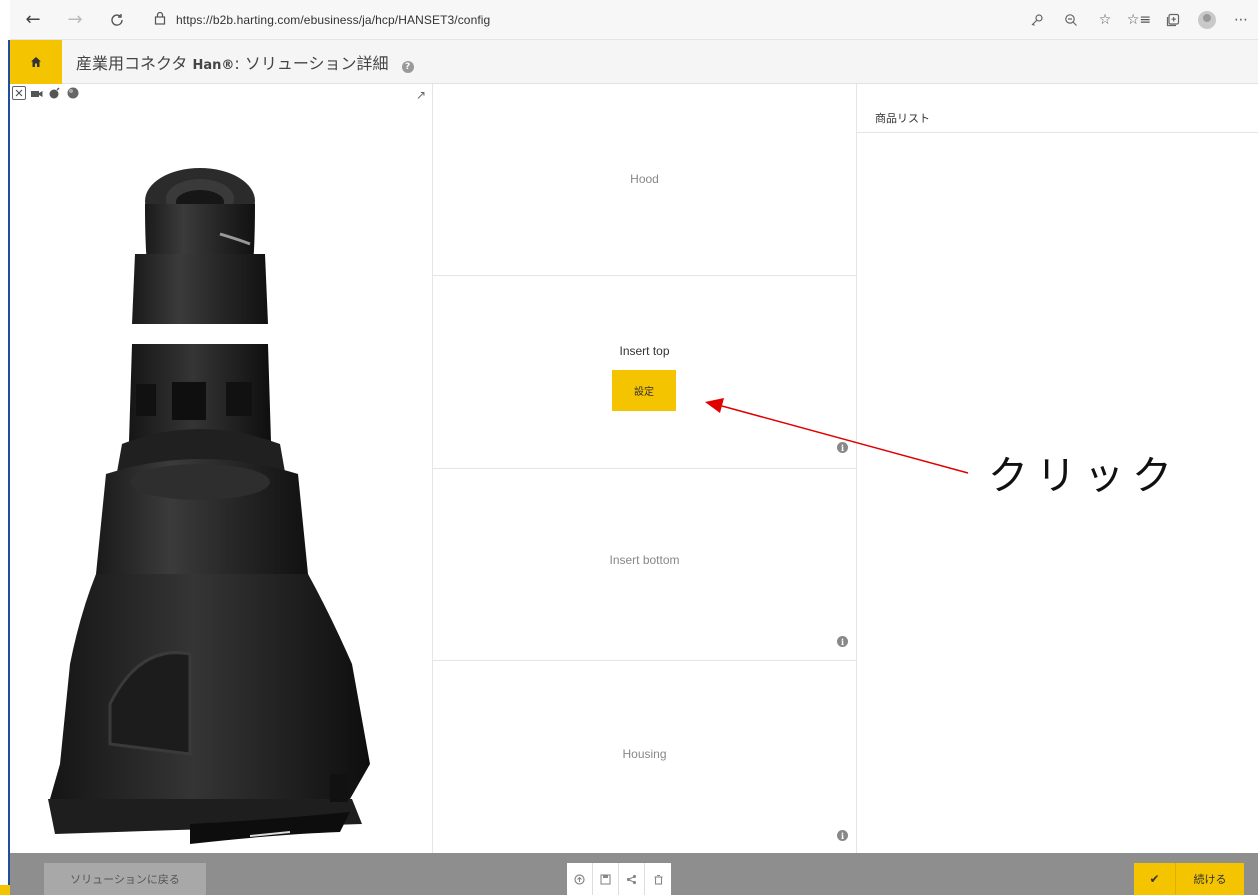 The height and width of the screenshot is (895, 1258). Describe the element at coordinates (37, 93) in the screenshot. I see `camera-icon` at that location.